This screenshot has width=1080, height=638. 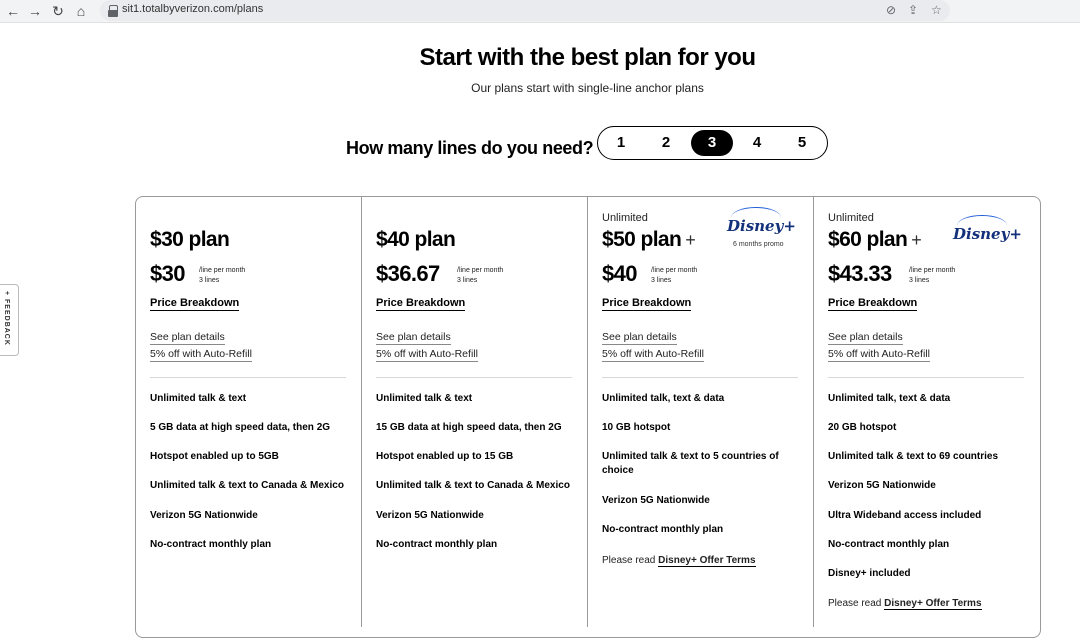 What do you see at coordinates (875, 239) in the screenshot?
I see `plan-name: $60 plan +` at bounding box center [875, 239].